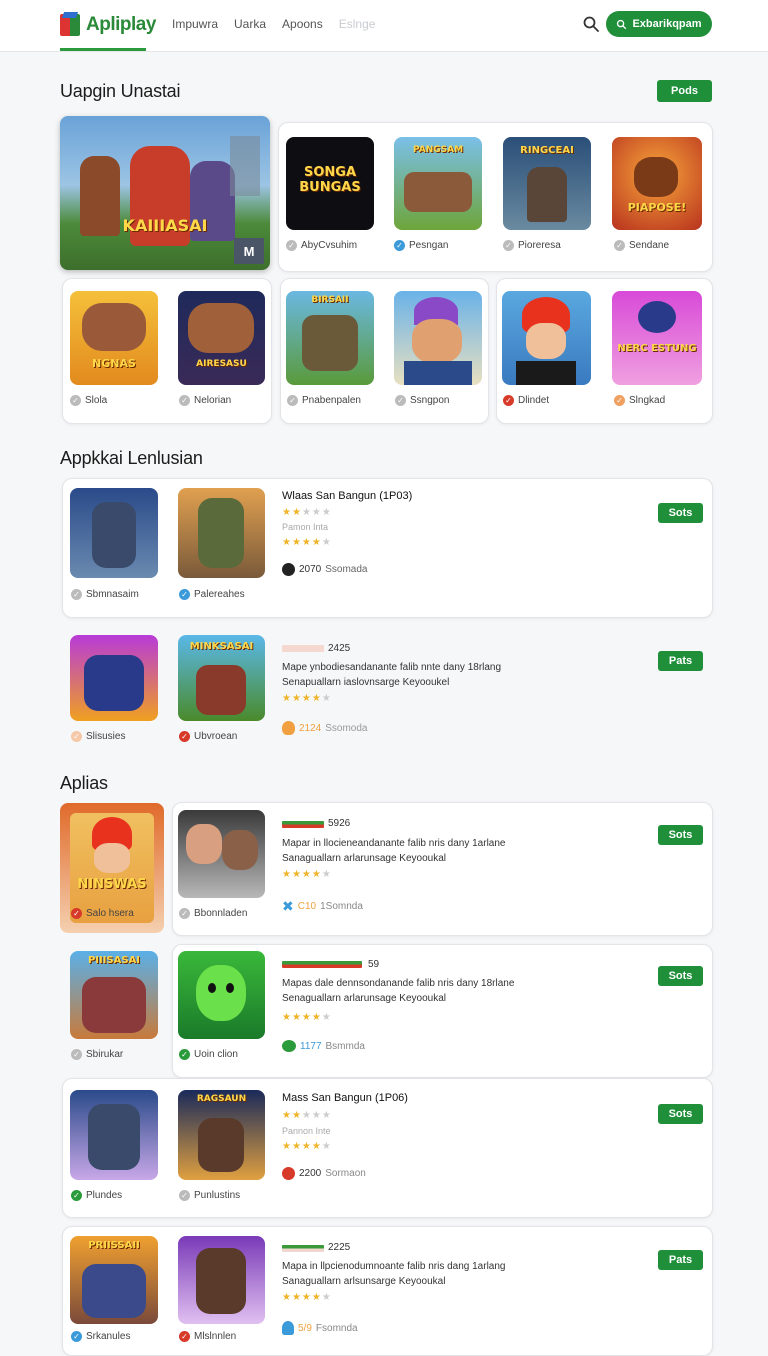  I want to click on game-icon: RAGSAUN, so click(221, 1135).